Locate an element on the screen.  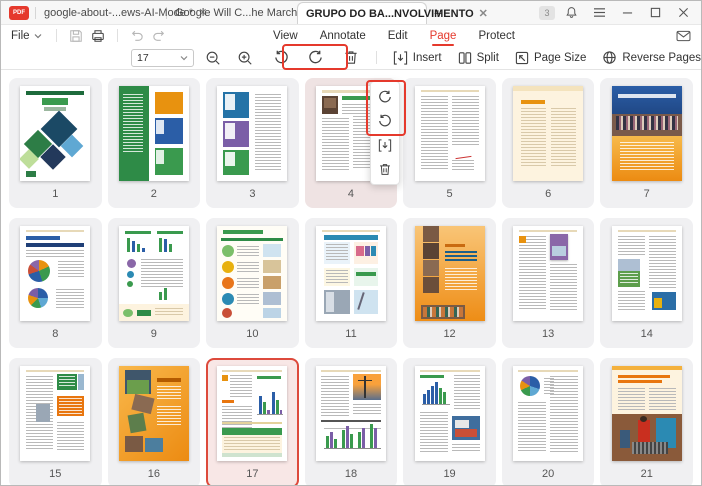
page-number-label: 10 is located at coordinates (252, 334).